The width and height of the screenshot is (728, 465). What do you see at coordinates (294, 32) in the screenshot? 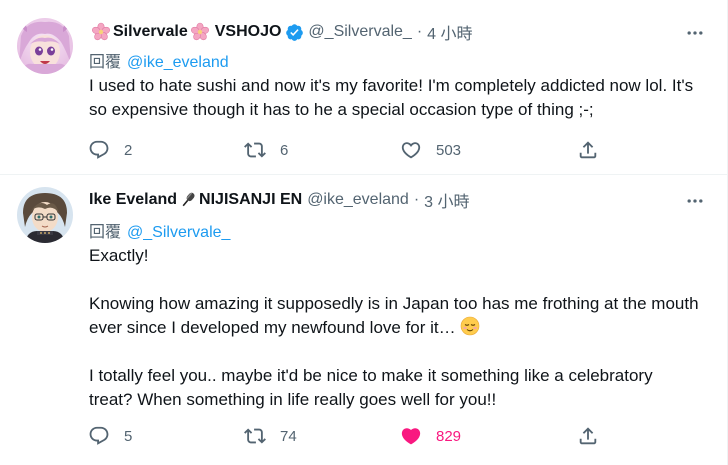
I see `verified-badge-icon` at bounding box center [294, 32].